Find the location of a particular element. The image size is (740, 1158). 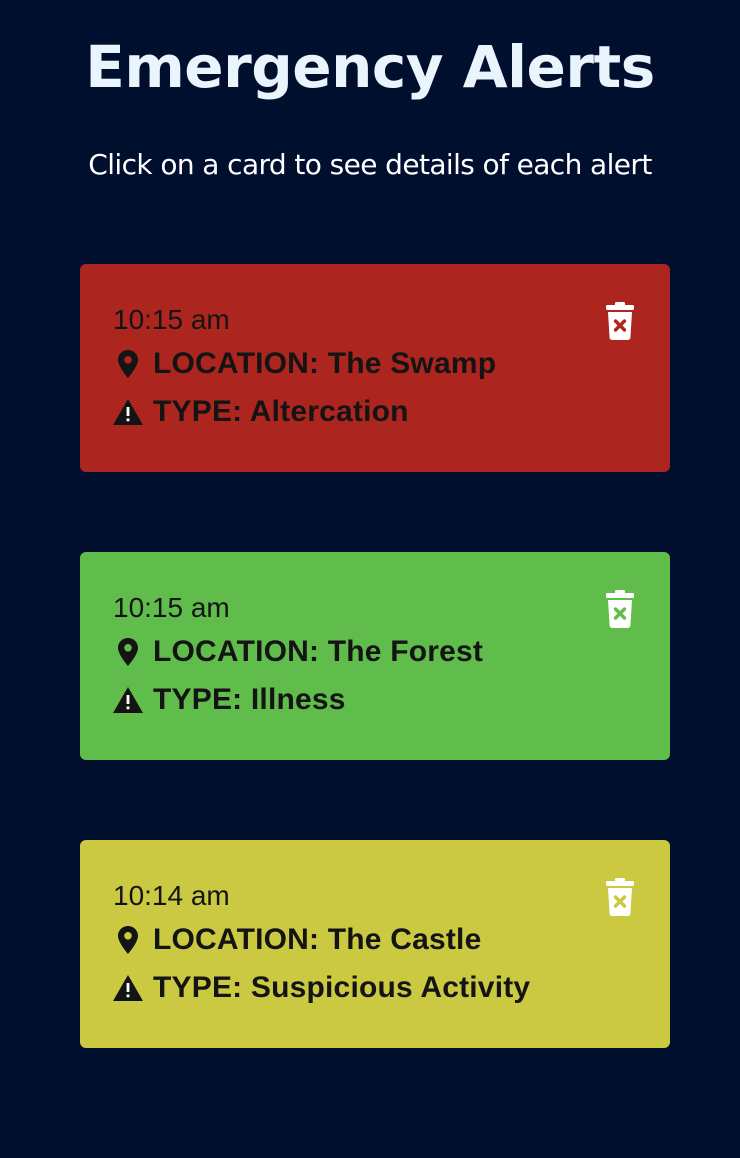

alert-location-text: LOCATION: The Swamp is located at coordinates (325, 363).